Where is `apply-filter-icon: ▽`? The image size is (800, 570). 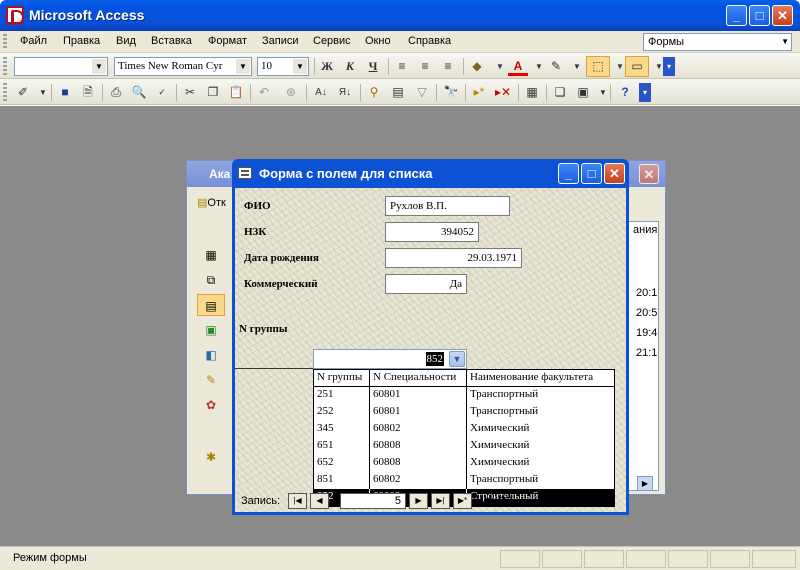 apply-filter-icon: ▽ is located at coordinates (422, 92).